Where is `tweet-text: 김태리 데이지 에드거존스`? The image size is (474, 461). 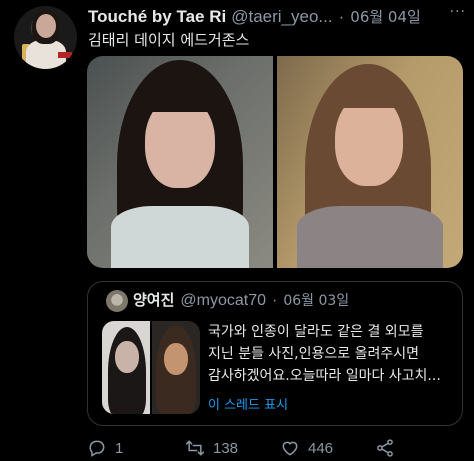
tweet-text: 김태리 데이지 에드거존스 is located at coordinates (169, 40).